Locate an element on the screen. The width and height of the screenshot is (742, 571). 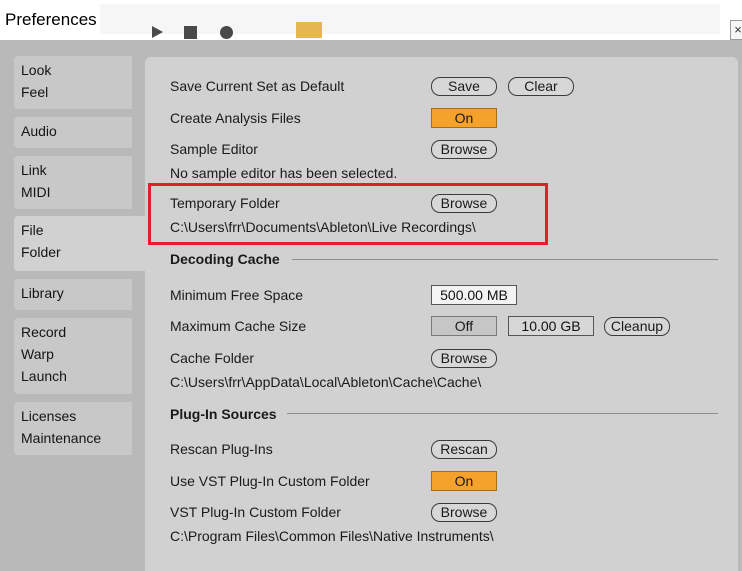
rescan-button: Rescan is located at coordinates (464, 449).